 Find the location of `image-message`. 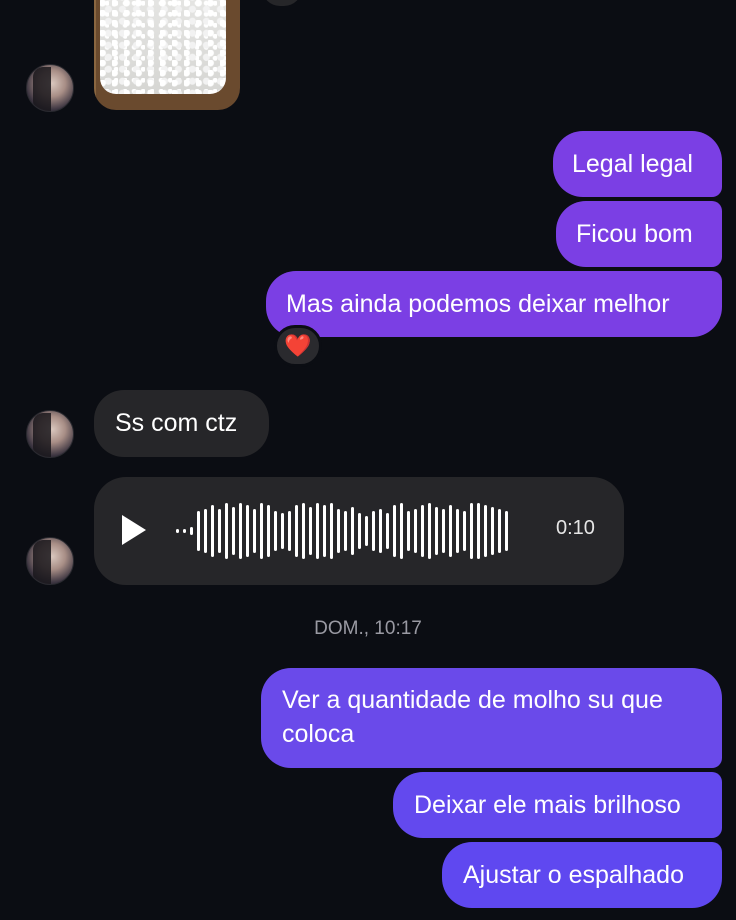

image-message is located at coordinates (167, 55).